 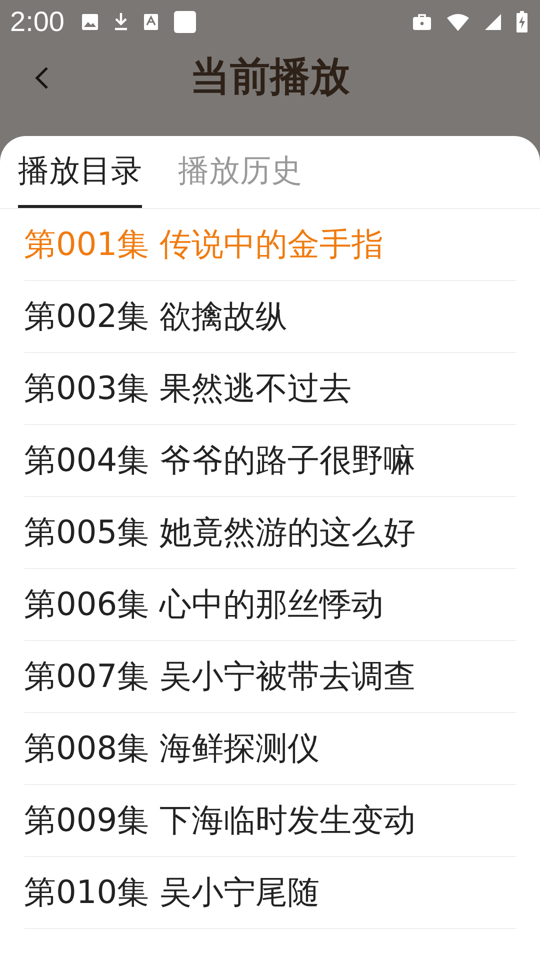 What do you see at coordinates (270, 533) in the screenshot?
I see `episode-item: 第005集 她竟然游的这么好` at bounding box center [270, 533].